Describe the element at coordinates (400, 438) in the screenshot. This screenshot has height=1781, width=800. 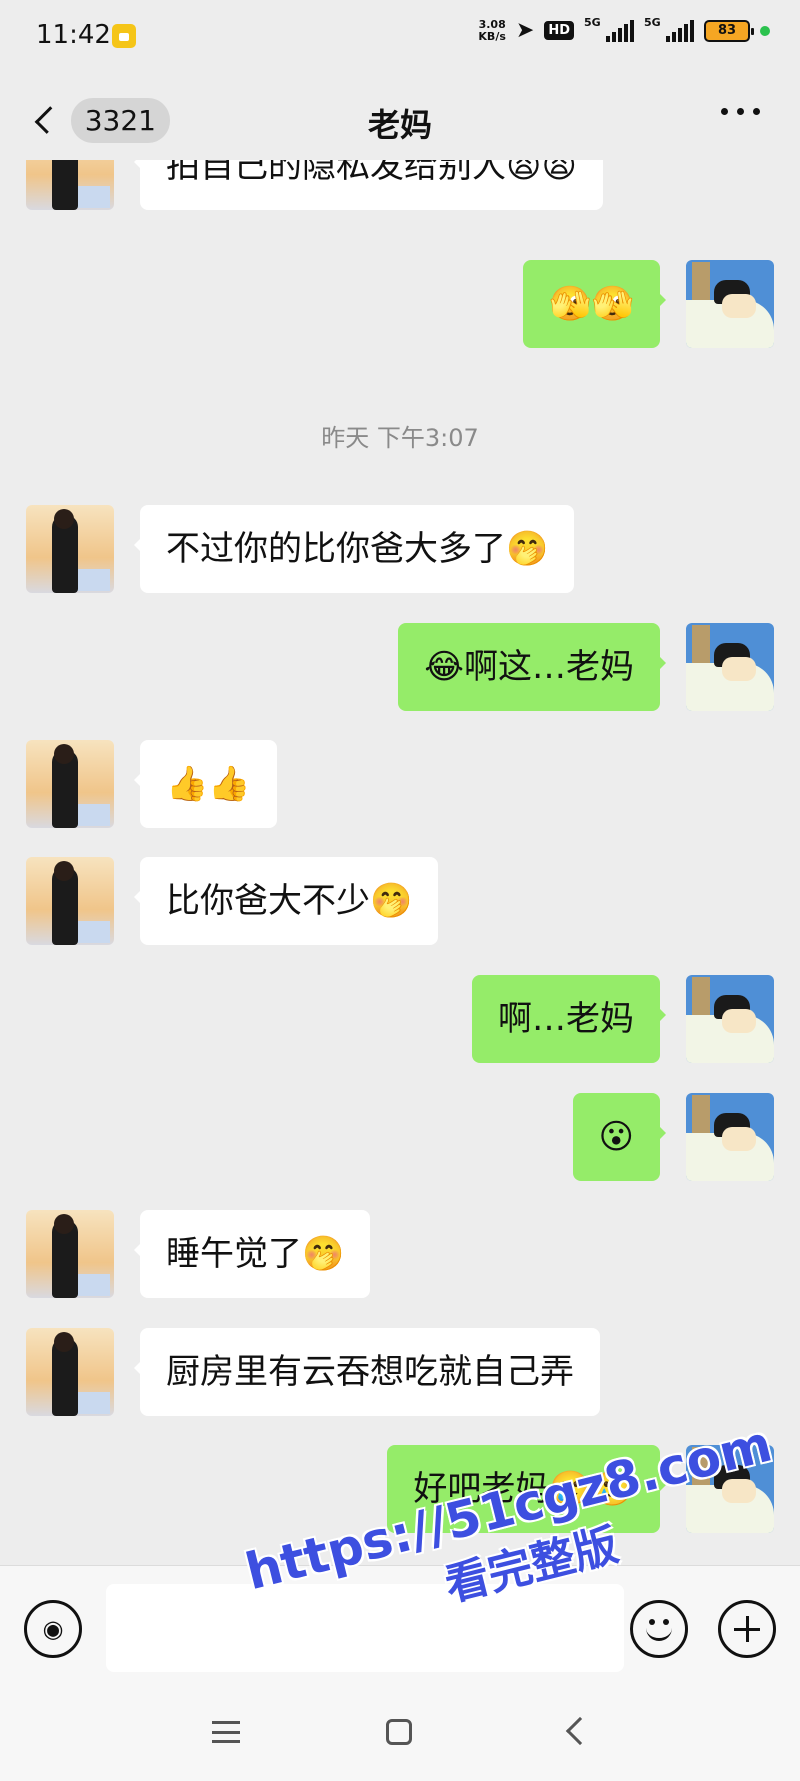
I see `timestamp: 昨天 下午3:07` at that location.